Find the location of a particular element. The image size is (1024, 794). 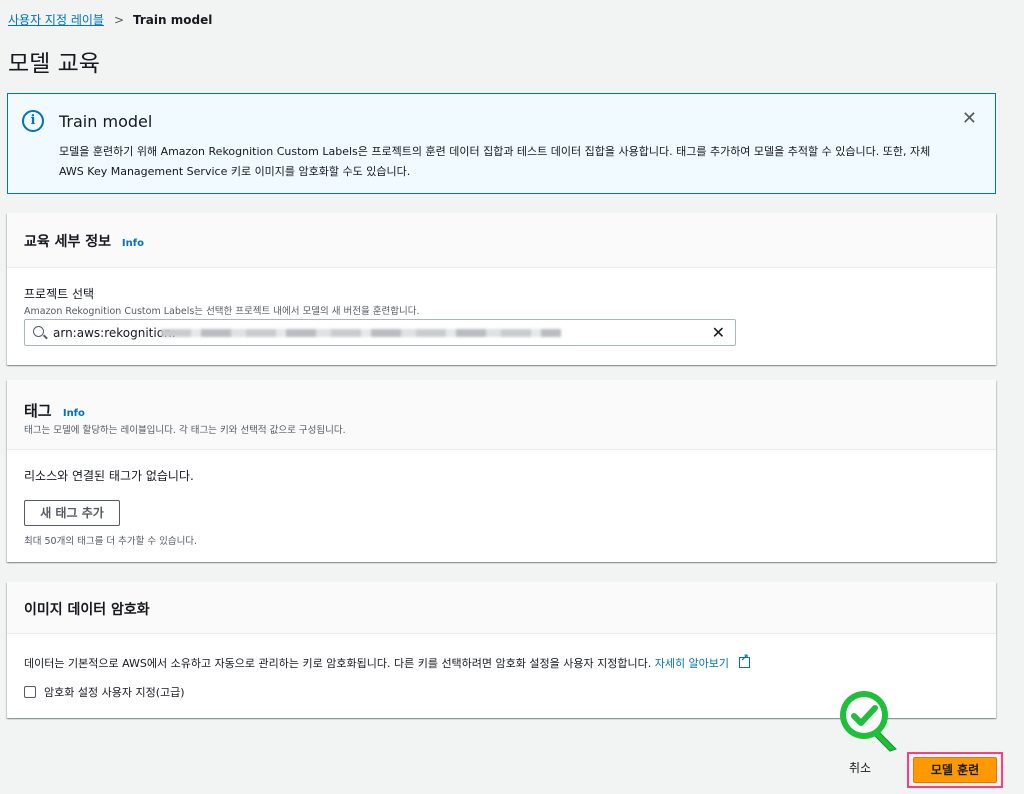

cancel-button: 취소 is located at coordinates (860, 767).